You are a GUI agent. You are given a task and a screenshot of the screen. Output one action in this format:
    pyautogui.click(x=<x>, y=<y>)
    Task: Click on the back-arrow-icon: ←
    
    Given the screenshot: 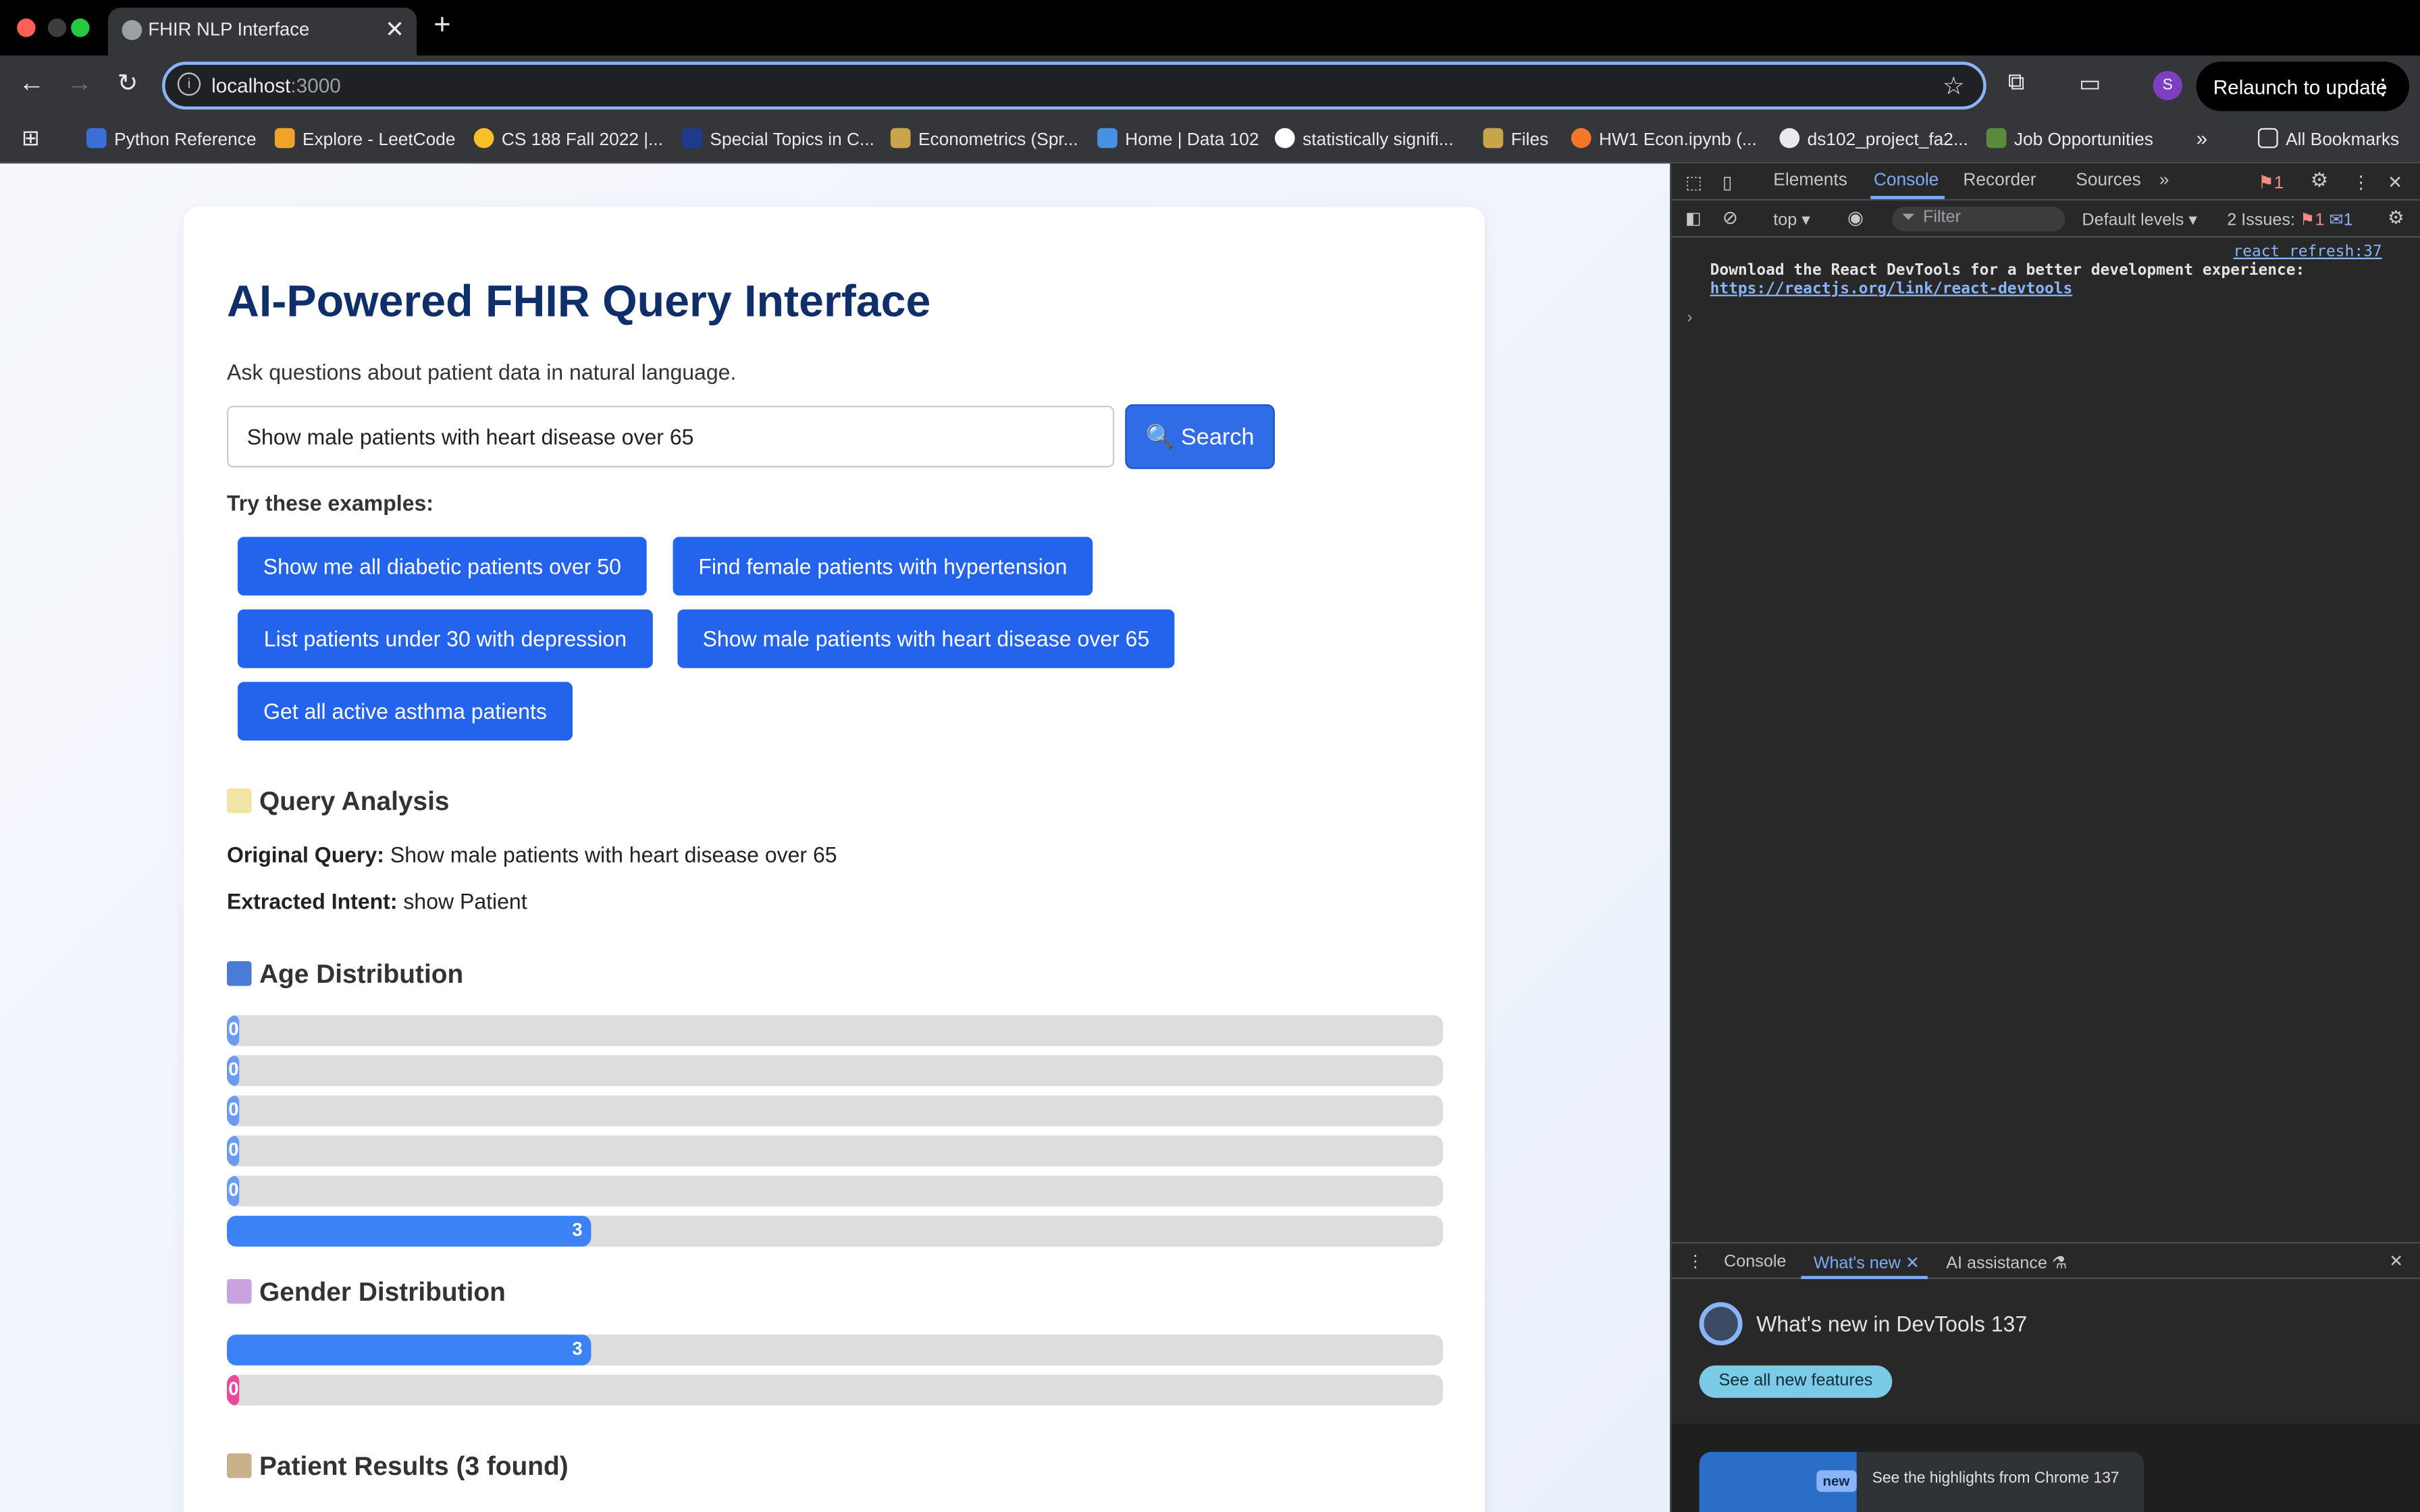 What is the action you would take?
    pyautogui.click(x=31, y=83)
    